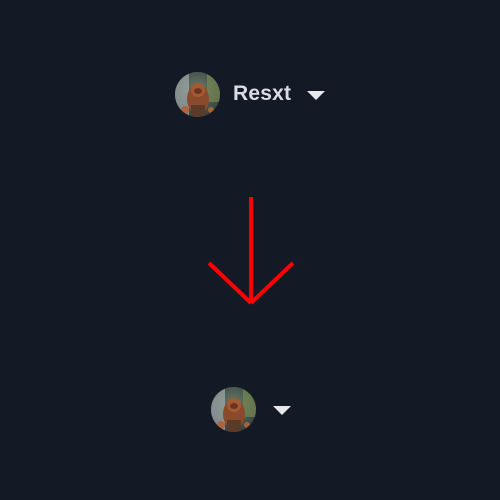 Image resolution: width=500 pixels, height=500 pixels. I want to click on user-menu-button-collapsed, so click(251, 409).